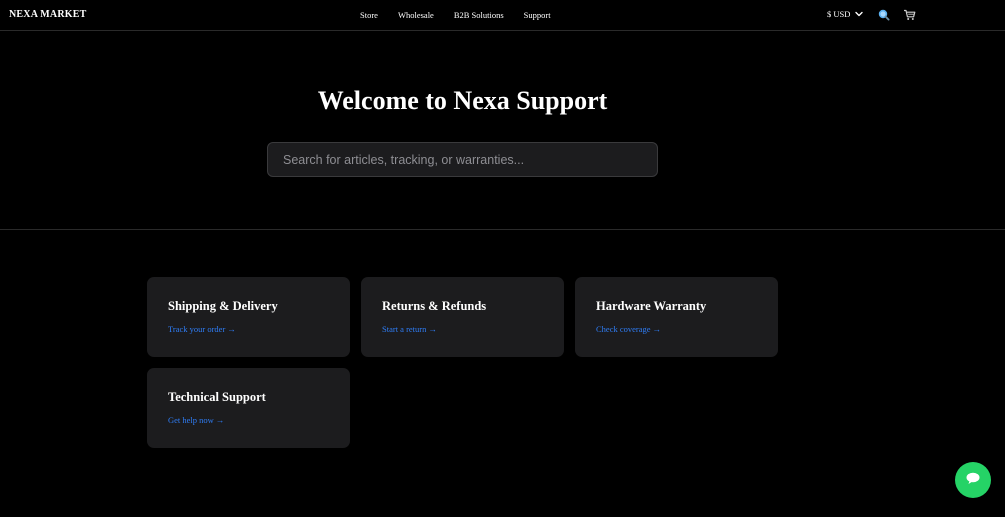  What do you see at coordinates (47, 14) in the screenshot?
I see `brand-logo: NEXA MARKET` at bounding box center [47, 14].